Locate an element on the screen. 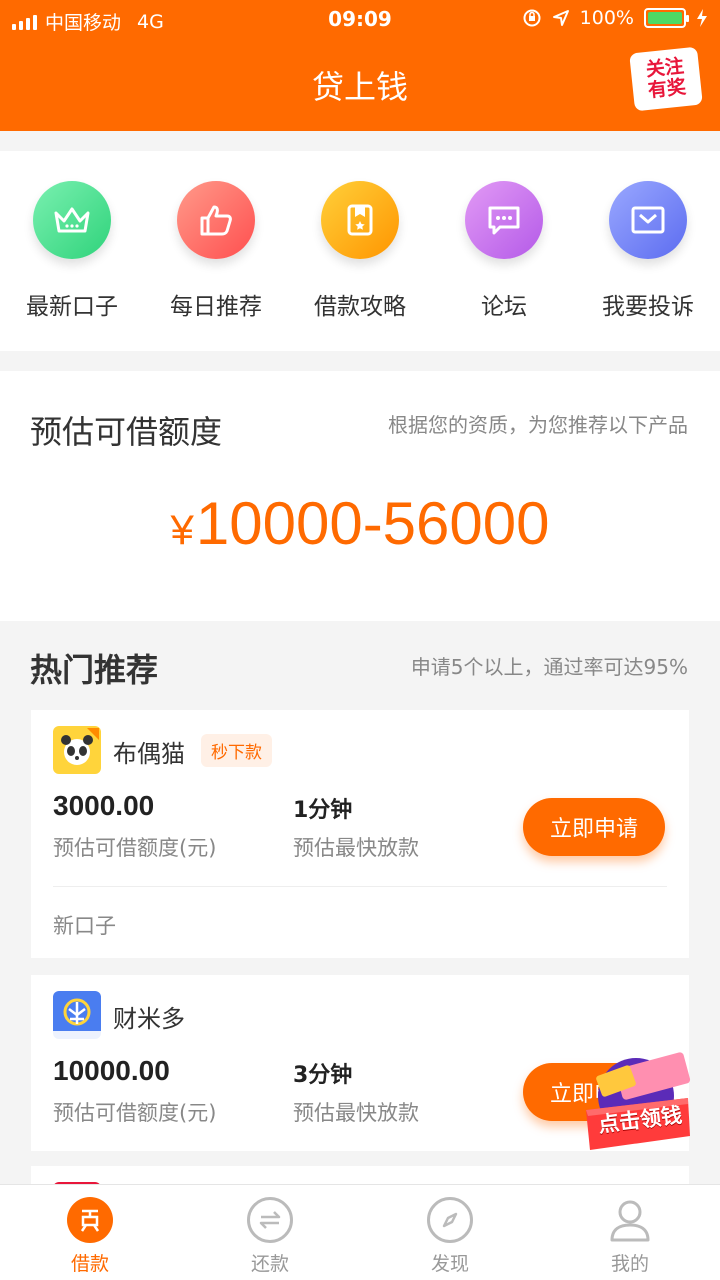 This screenshot has width=720, height=1280. tab-bar: 借款 还款 发现 我的 is located at coordinates (360, 1232).